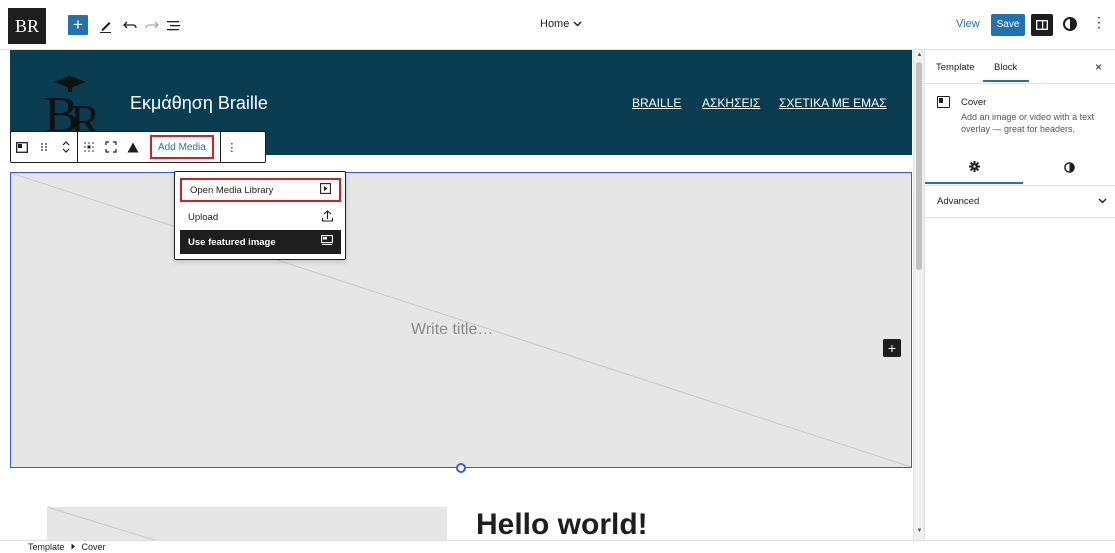 This screenshot has height=553, width=1115. I want to click on editor-top-bar: BR + Home View Save ⋮, so click(557, 25).